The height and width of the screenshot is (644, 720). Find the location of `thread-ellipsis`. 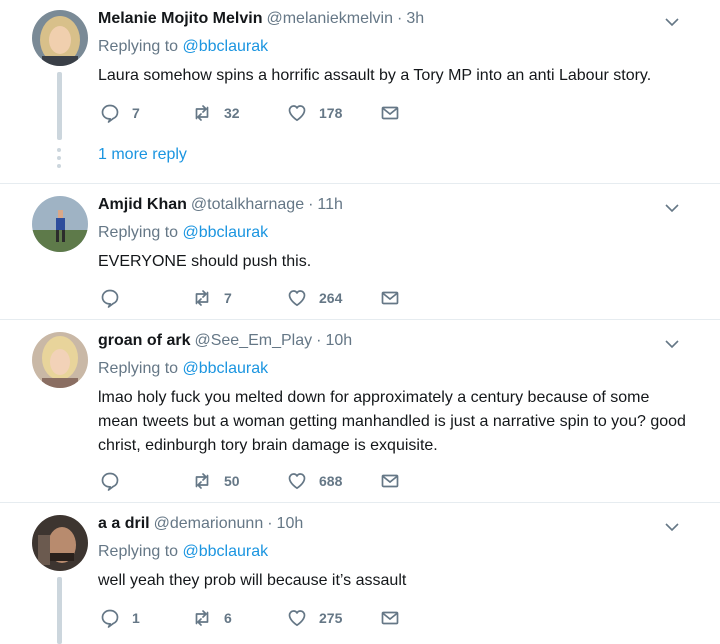

thread-ellipsis is located at coordinates (59, 160).